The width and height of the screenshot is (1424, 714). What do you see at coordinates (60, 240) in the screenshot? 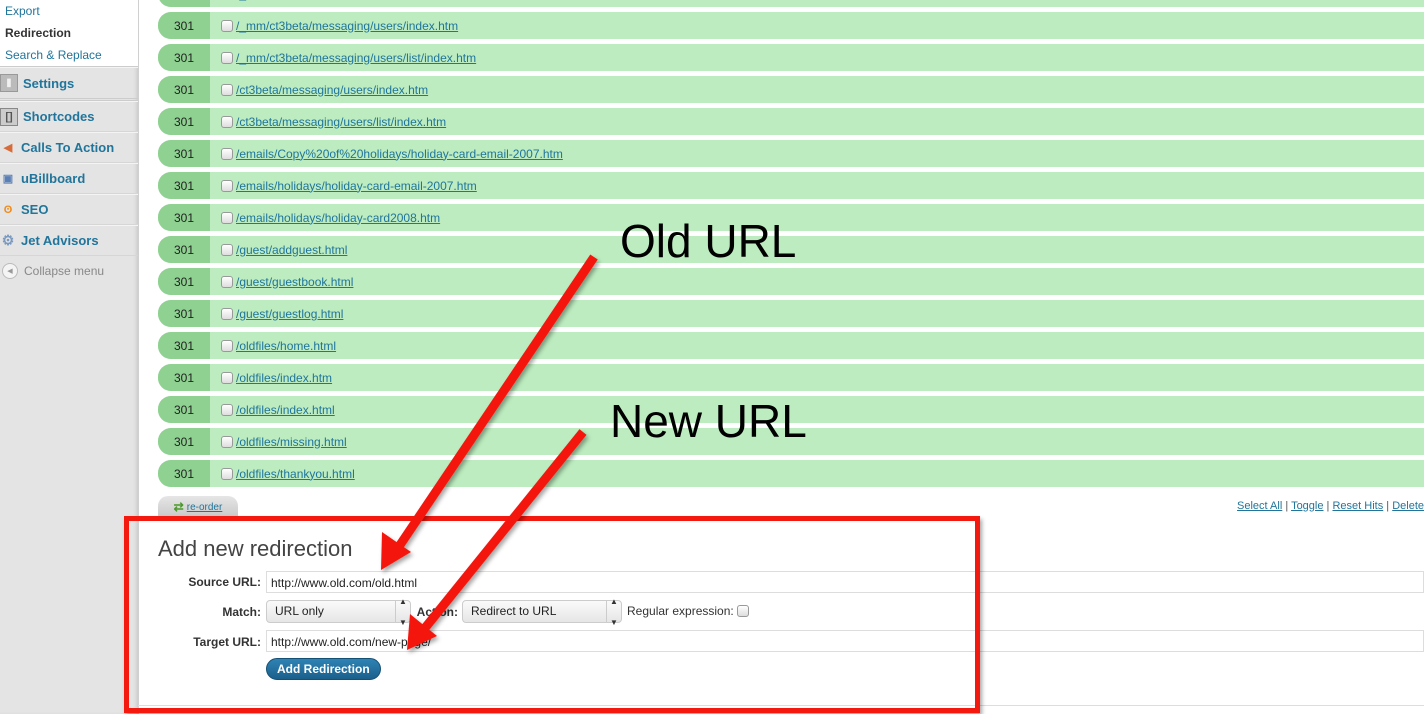
I see `sidebar-item-label: Jet Advisors` at bounding box center [60, 240].